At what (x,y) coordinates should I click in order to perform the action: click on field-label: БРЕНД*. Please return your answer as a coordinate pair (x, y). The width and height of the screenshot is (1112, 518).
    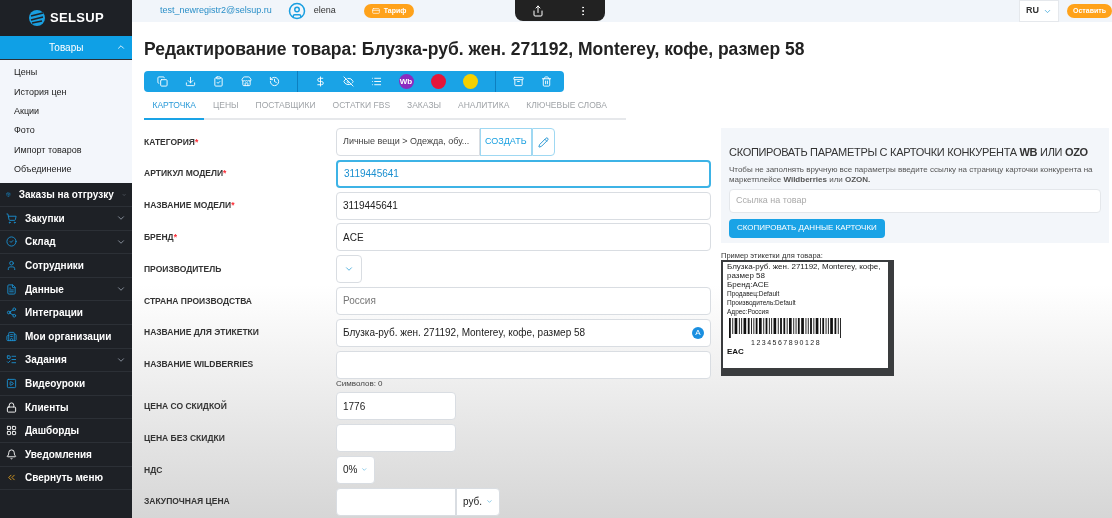
    Looking at the image, I should click on (160, 237).